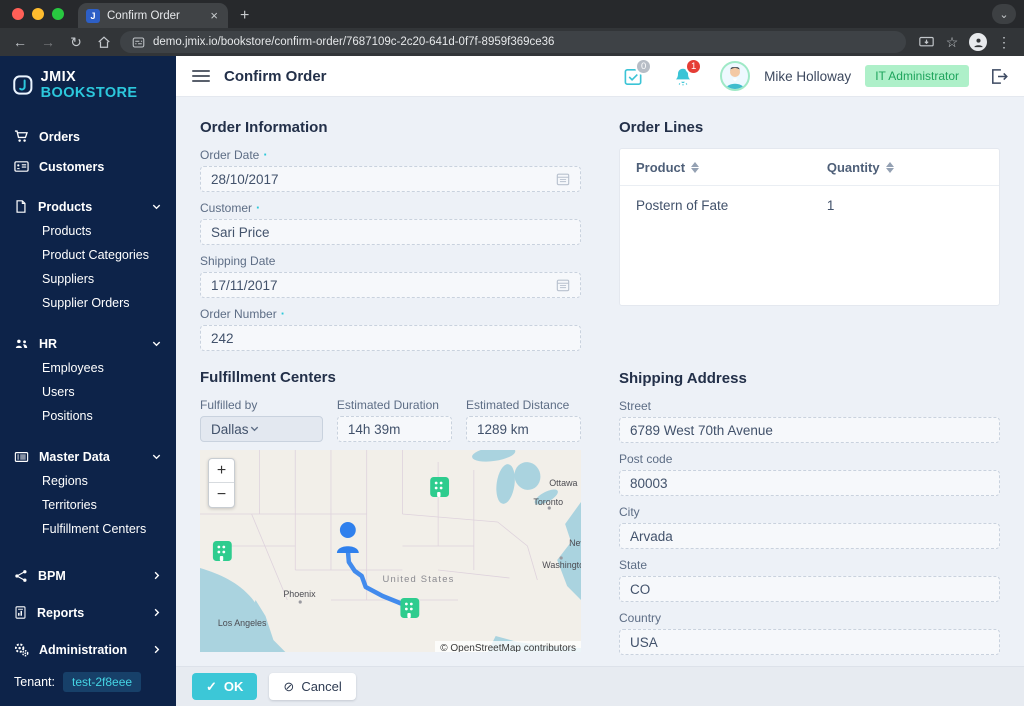  Describe the element at coordinates (104, 42) in the screenshot. I see `home-icon` at that location.